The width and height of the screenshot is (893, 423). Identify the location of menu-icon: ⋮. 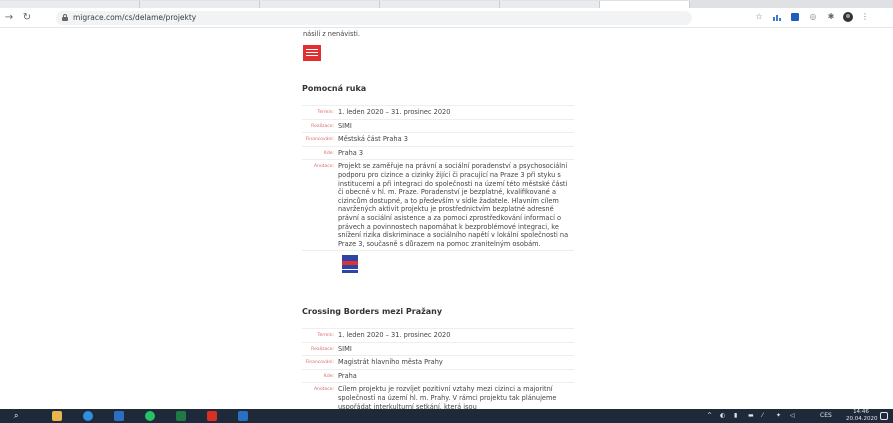
(865, 17).